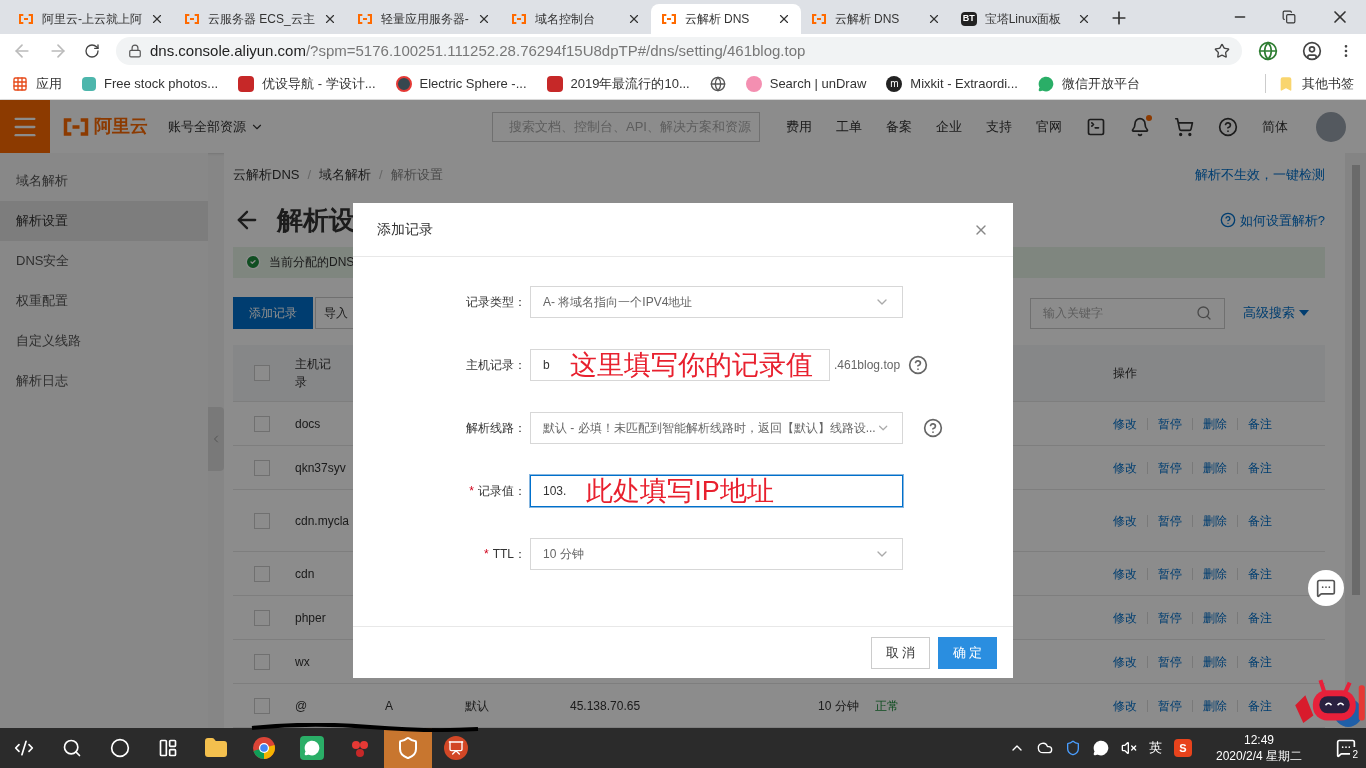 The image size is (1366, 768). I want to click on sidebar-item: 解析日志, so click(104, 381).